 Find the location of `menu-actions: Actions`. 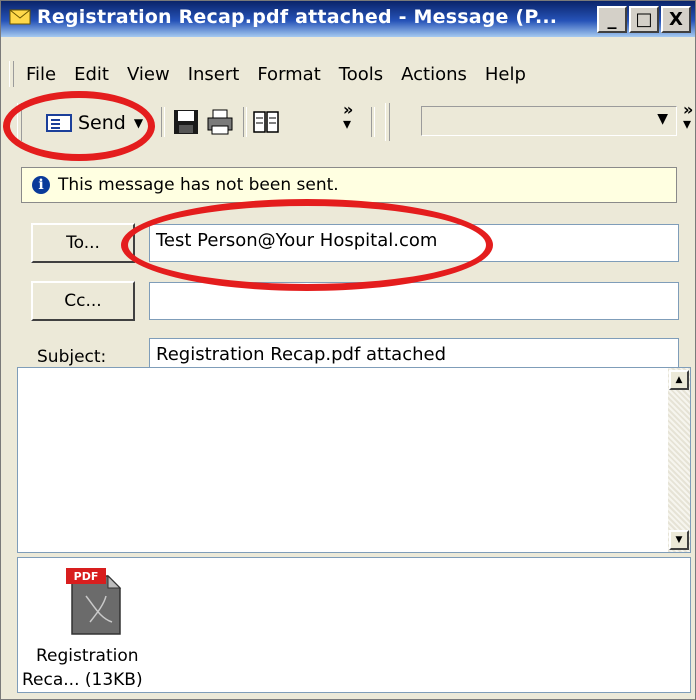

menu-actions: Actions is located at coordinates (434, 74).